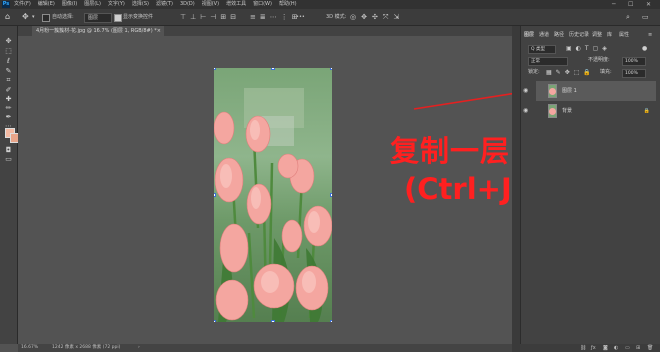 This screenshot has width=660, height=352. What do you see at coordinates (589, 91) in the screenshot?
I see `layer-row-layer1: ◉ 图层 1` at bounding box center [589, 91].